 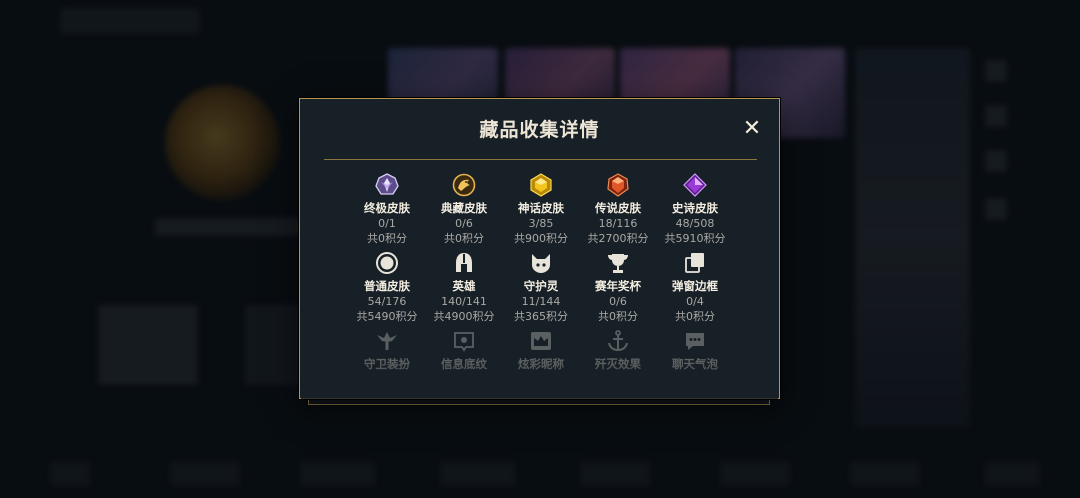 I want to click on champion-helmet-icon, so click(x=464, y=262).